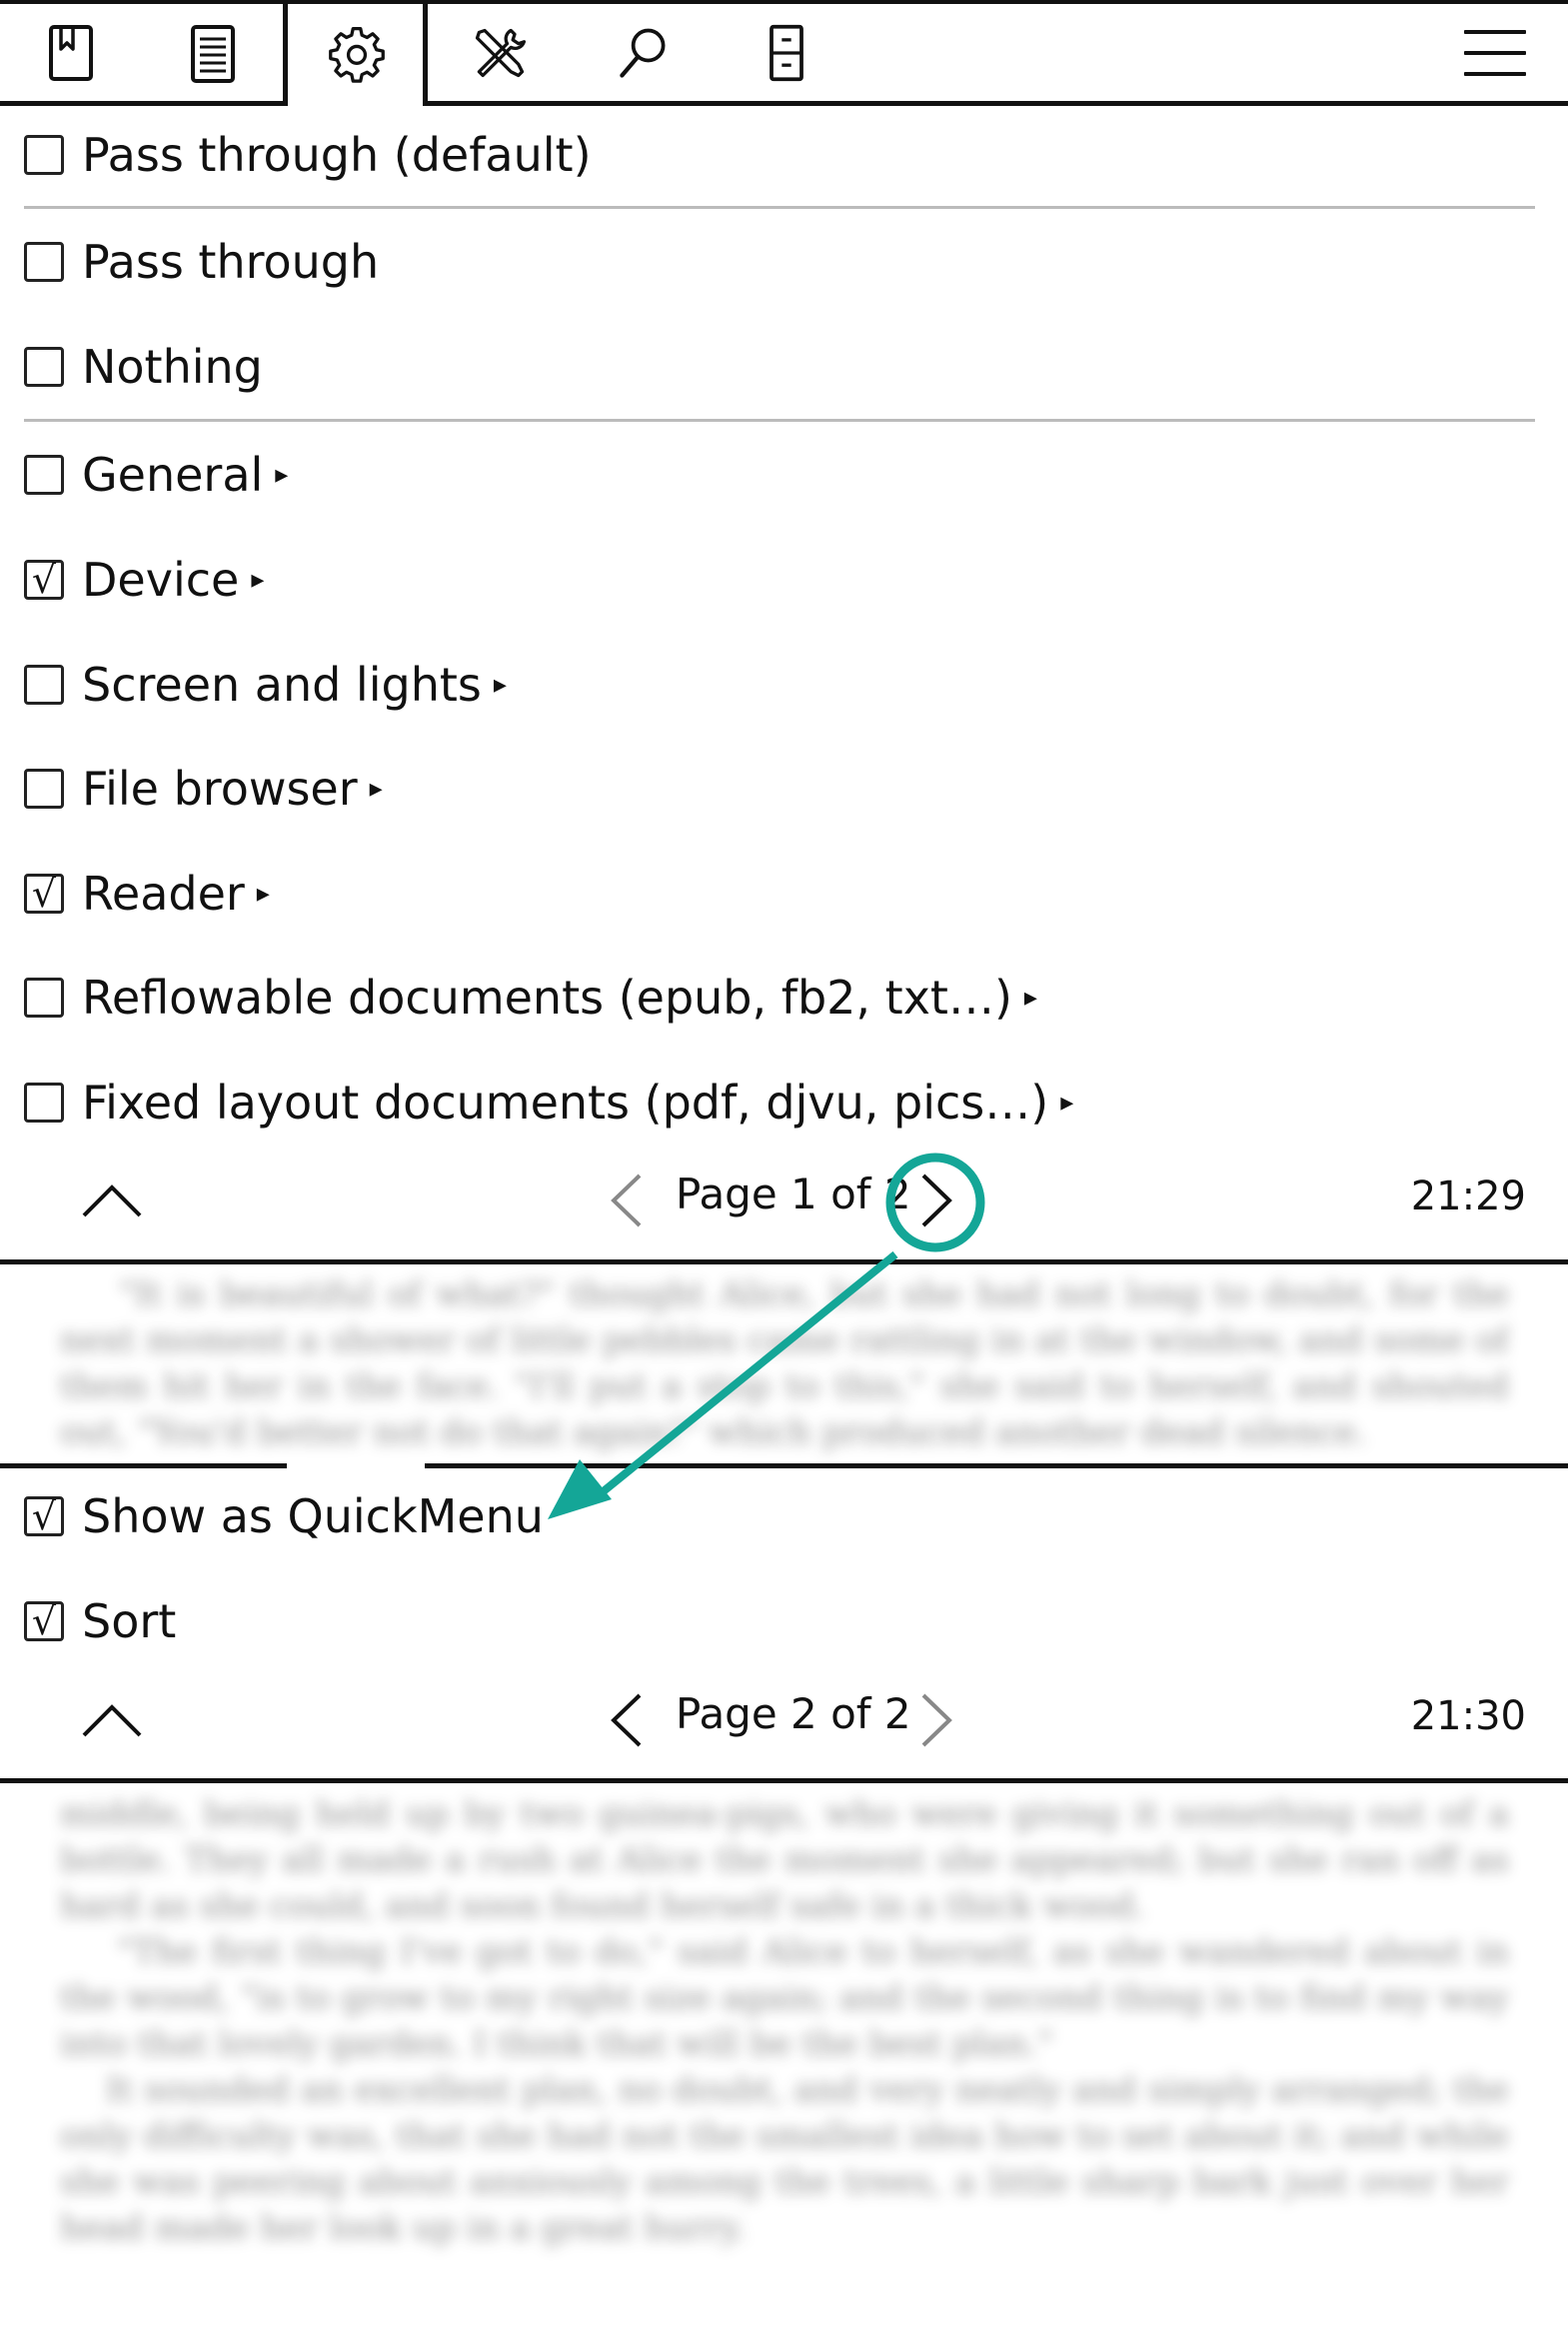 This screenshot has height=2351, width=1568. I want to click on top-tab-bar, so click(784, 53).